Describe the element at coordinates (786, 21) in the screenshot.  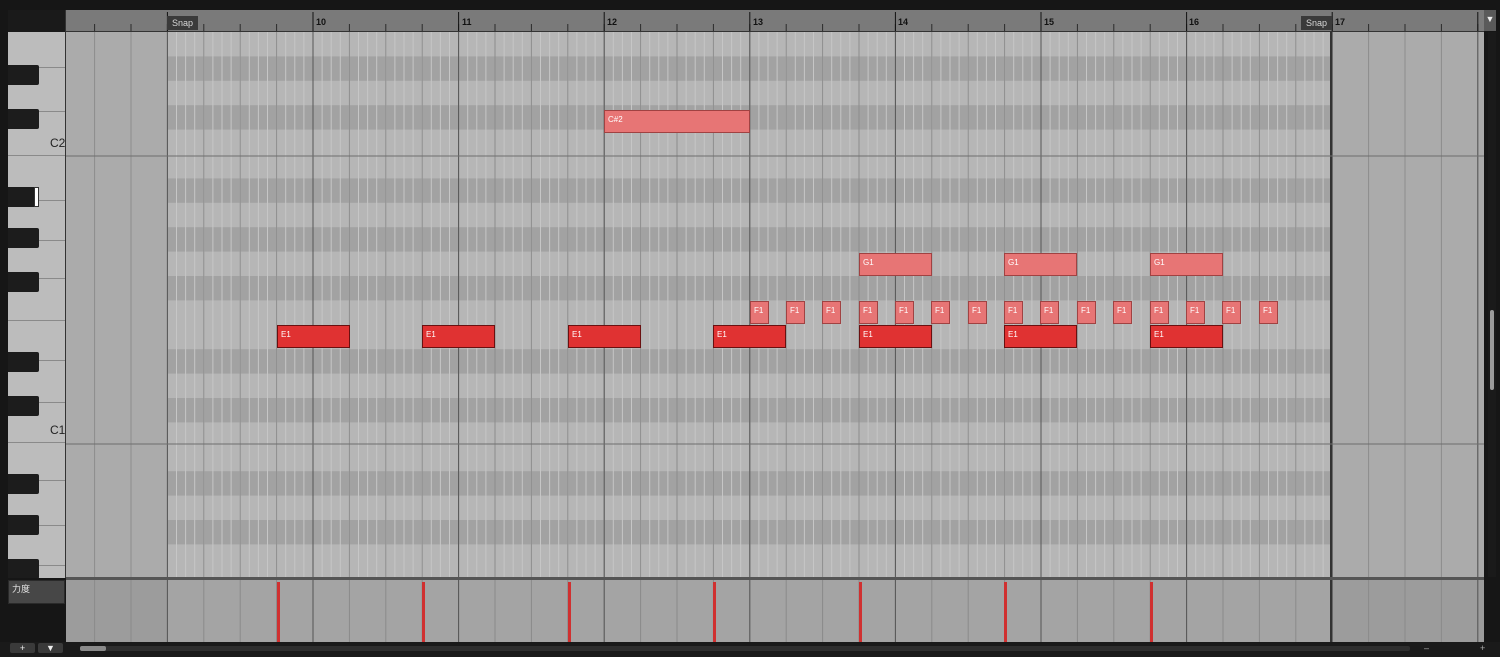
I see `ruler-ticks` at that location.